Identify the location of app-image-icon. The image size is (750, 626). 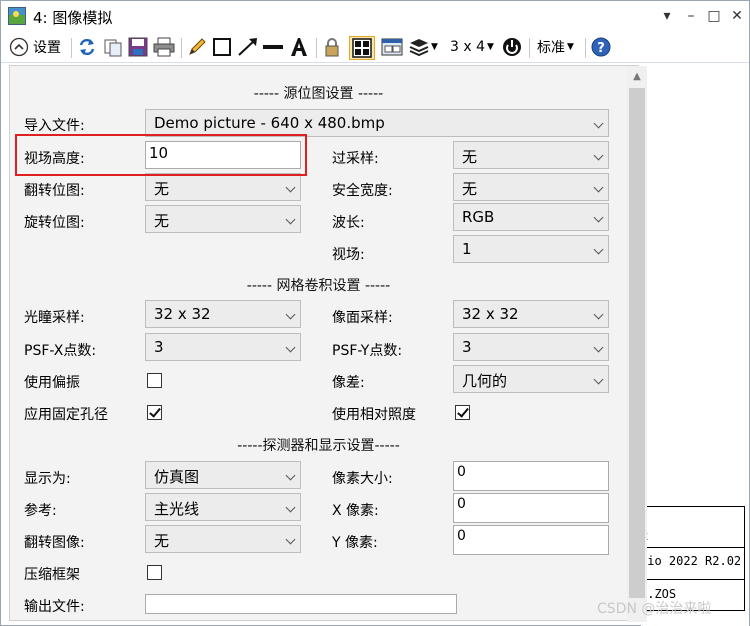
(17, 16).